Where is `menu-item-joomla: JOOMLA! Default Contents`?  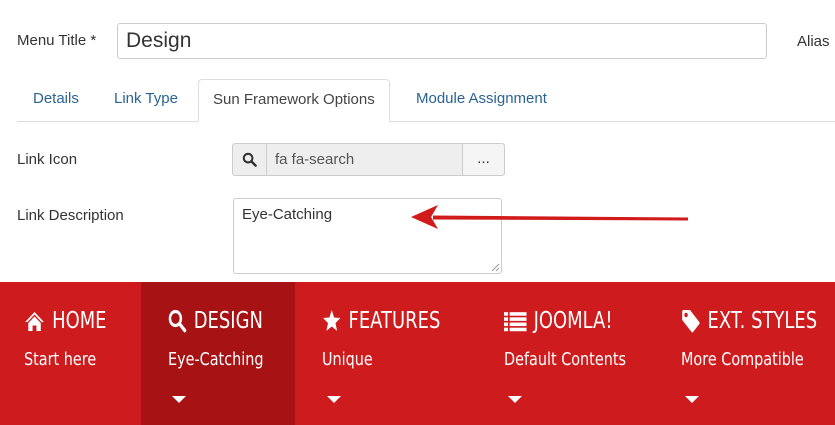 menu-item-joomla: JOOMLA! Default Contents is located at coordinates (567, 353).